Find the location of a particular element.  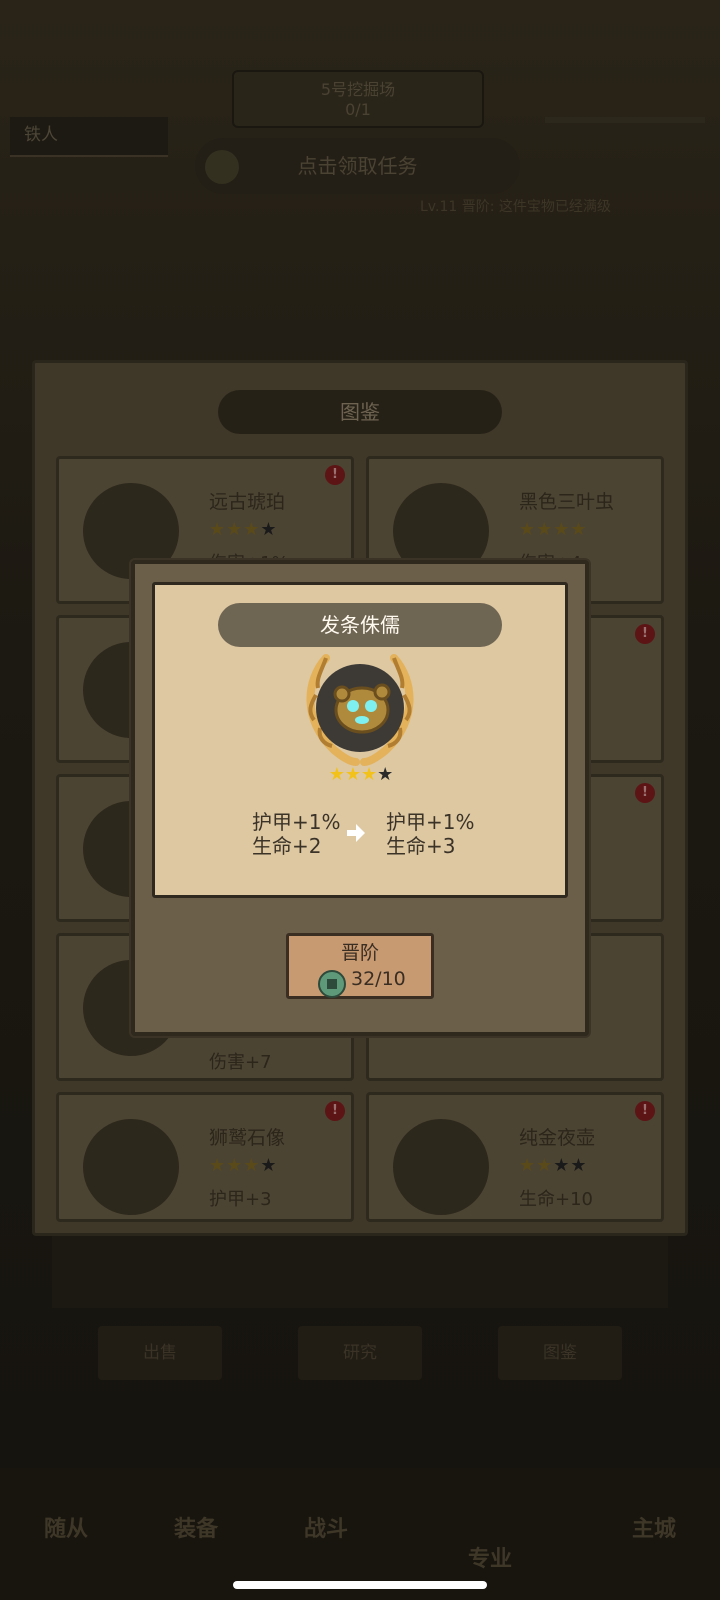

codex-item-name: 黑色三叶虫 is located at coordinates (567, 502).